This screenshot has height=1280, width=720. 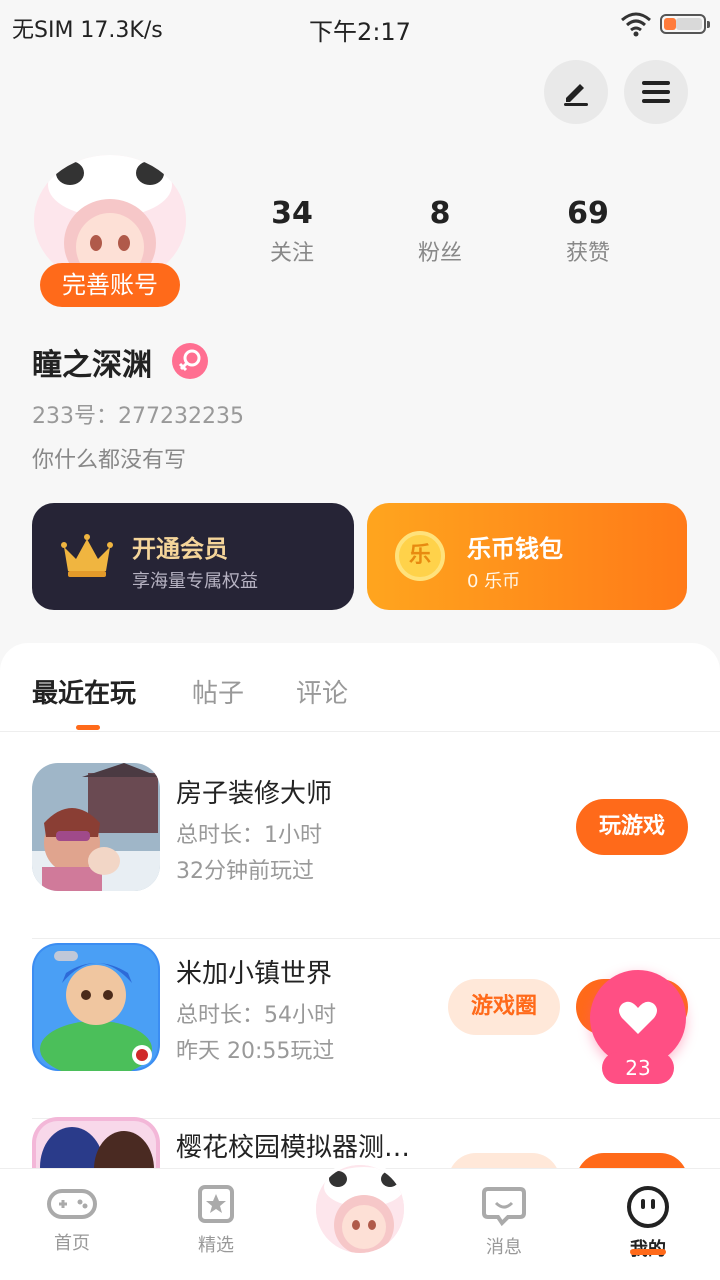 I want to click on complete-account-button: 完善账号, so click(x=110, y=285).